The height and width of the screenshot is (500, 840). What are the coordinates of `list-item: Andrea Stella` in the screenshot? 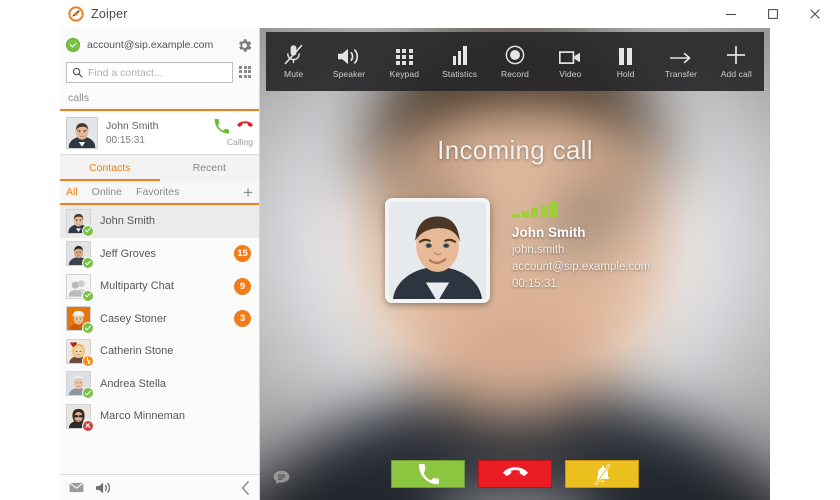 It's located at (159, 384).